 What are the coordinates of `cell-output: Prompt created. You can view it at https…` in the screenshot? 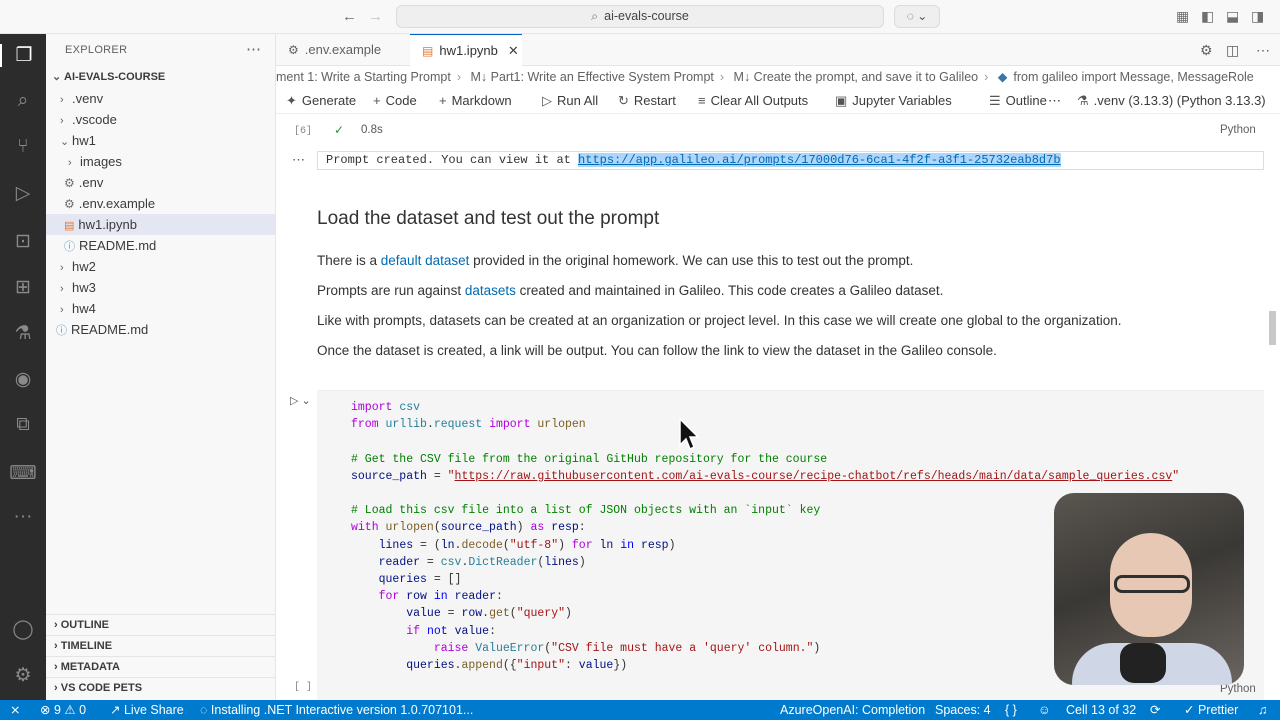 It's located at (790, 160).